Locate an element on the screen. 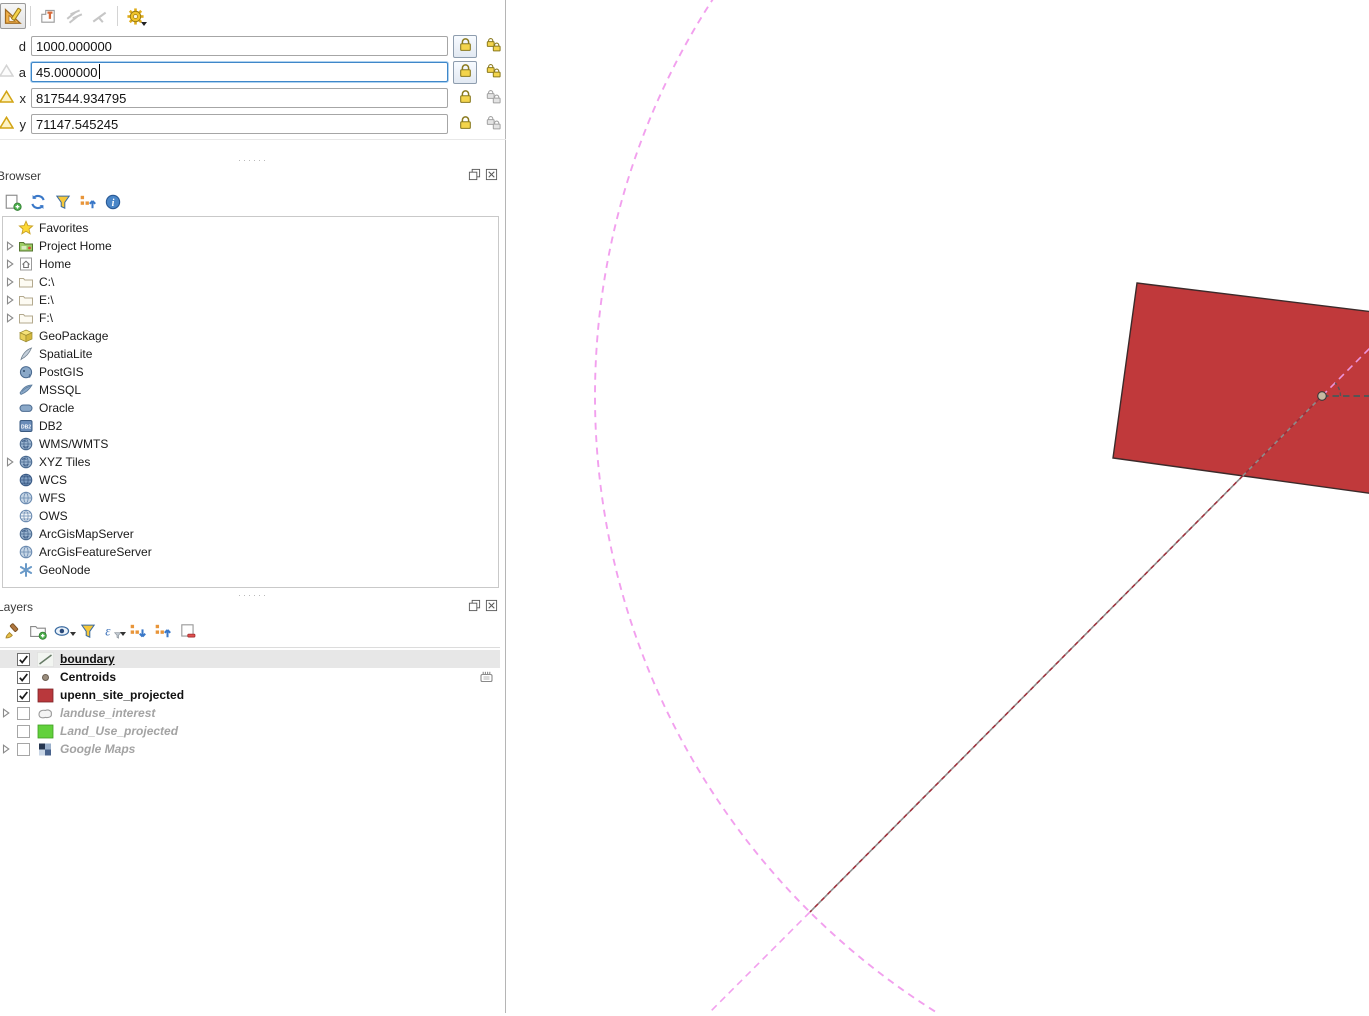 This screenshot has height=1016, width=1369. browser-item-wfs: WFS is located at coordinates (250, 498).